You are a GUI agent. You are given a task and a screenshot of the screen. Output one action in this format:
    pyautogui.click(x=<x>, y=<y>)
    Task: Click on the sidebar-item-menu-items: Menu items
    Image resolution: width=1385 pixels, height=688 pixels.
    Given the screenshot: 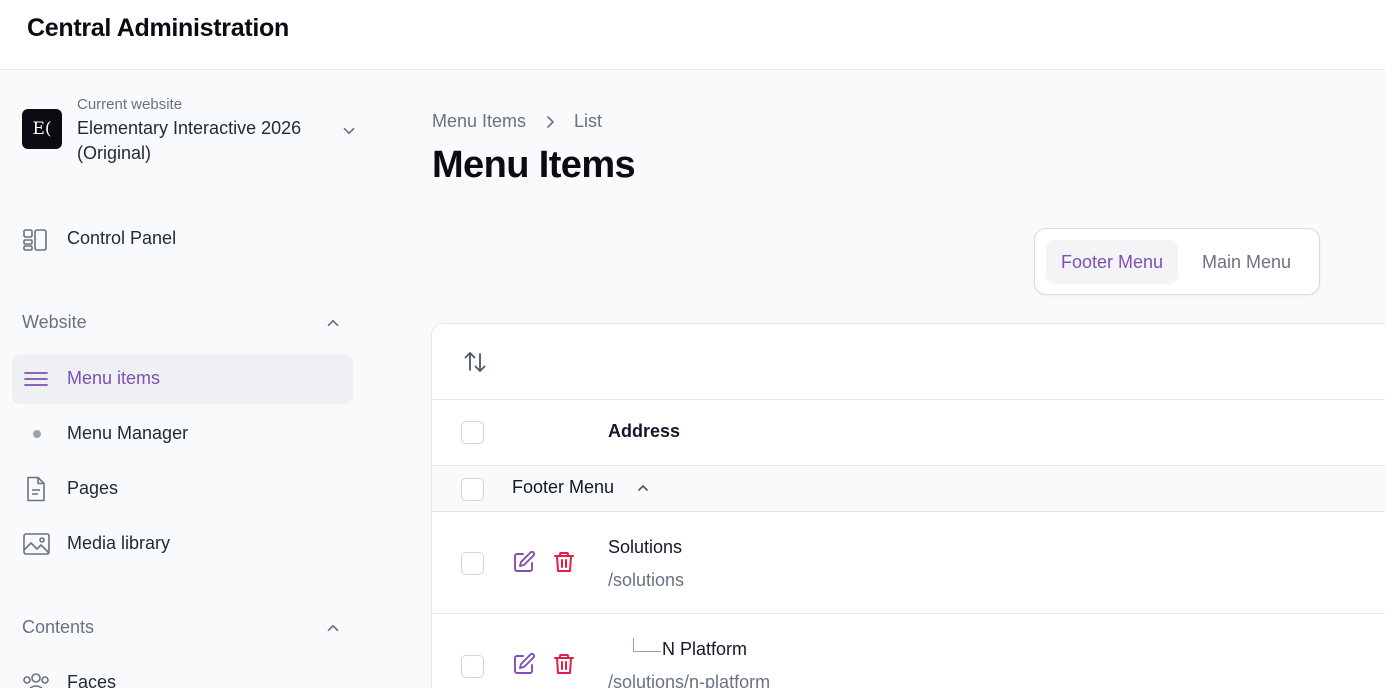 What is the action you would take?
    pyautogui.click(x=182, y=379)
    